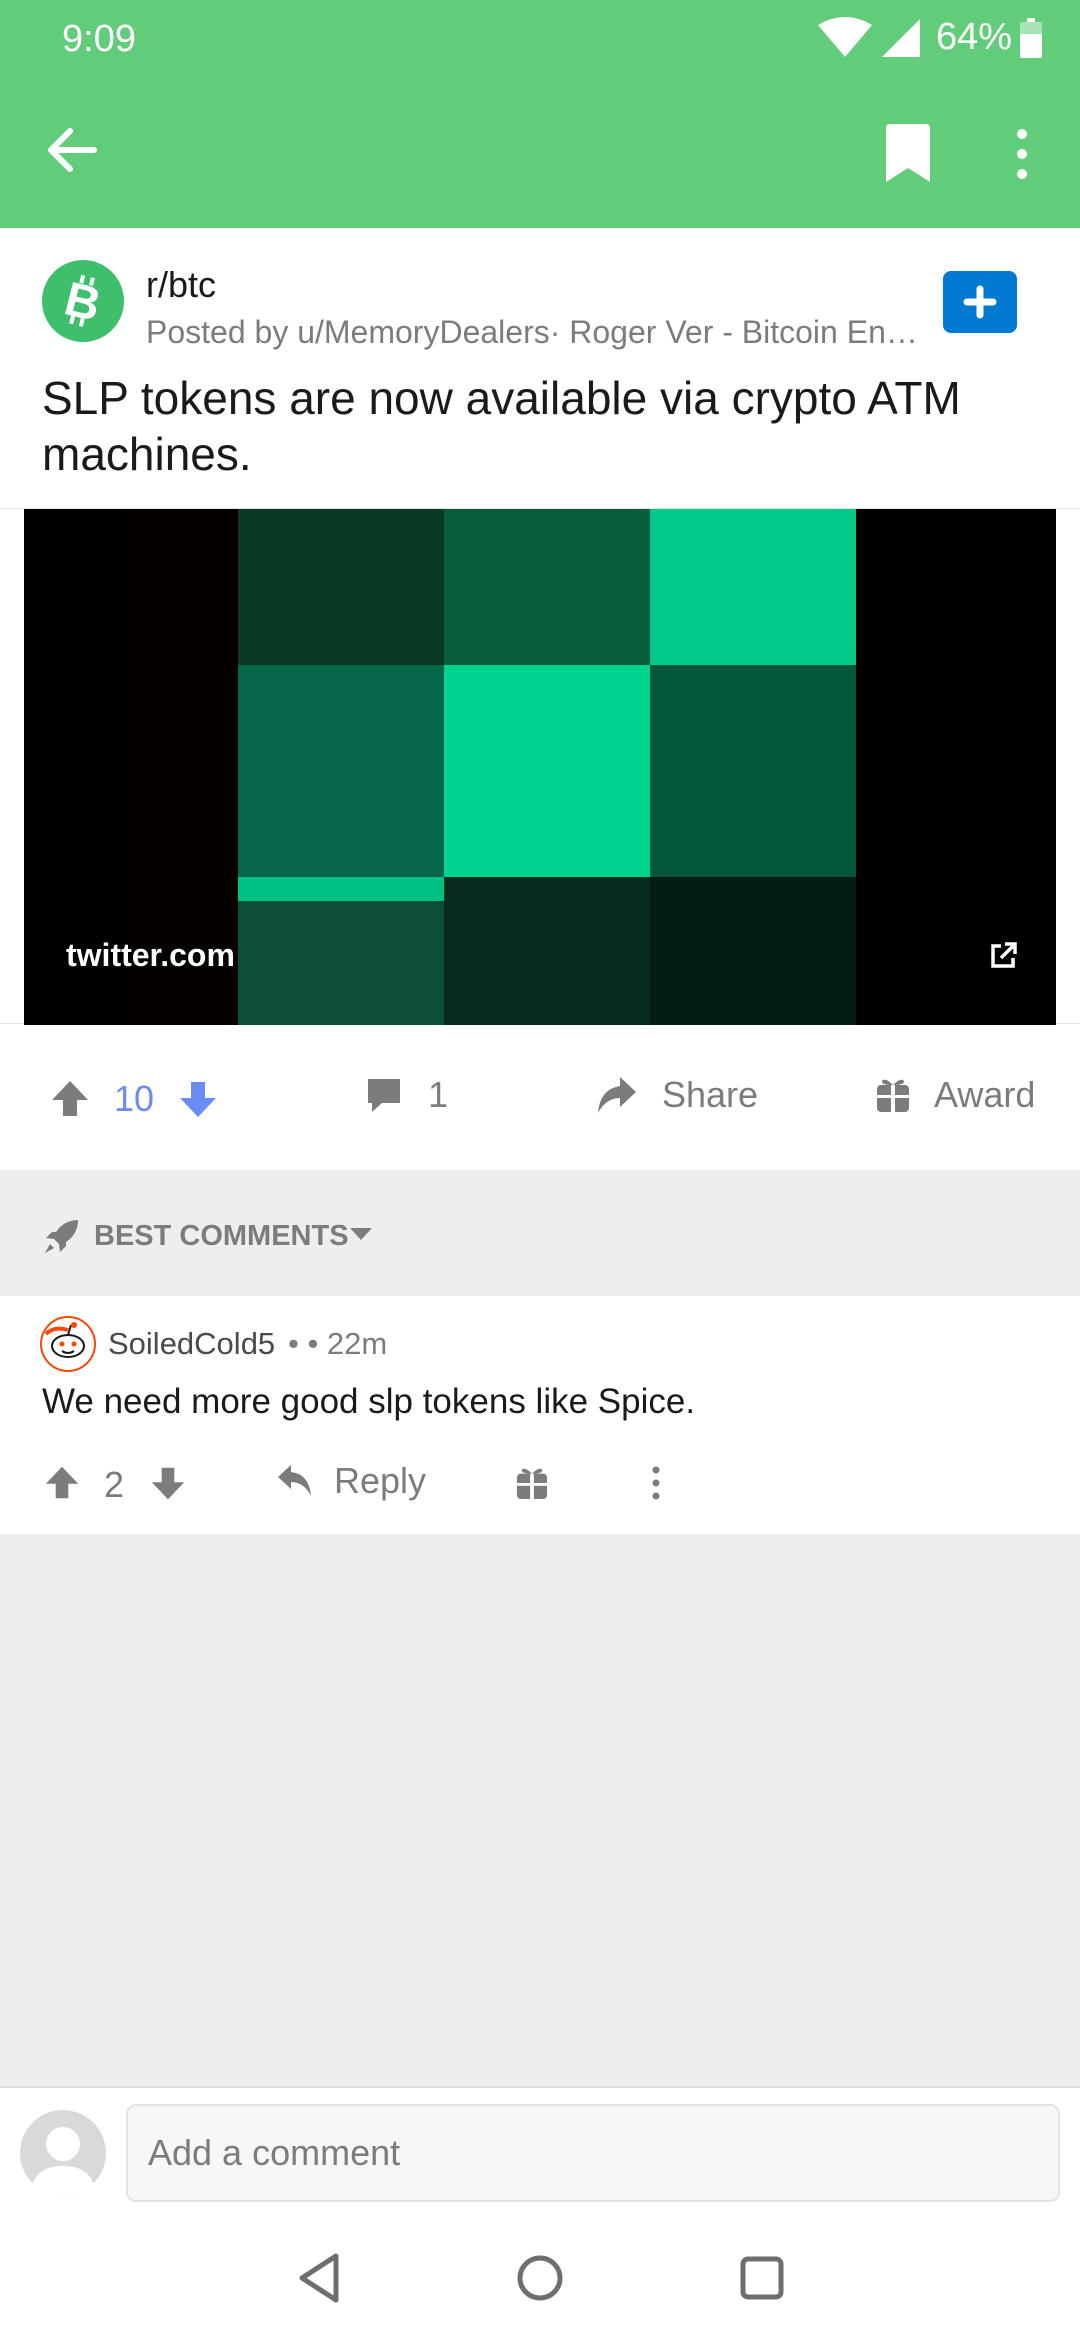 Image resolution: width=1080 pixels, height=2340 pixels. I want to click on nav-back-button, so click(322, 2278).